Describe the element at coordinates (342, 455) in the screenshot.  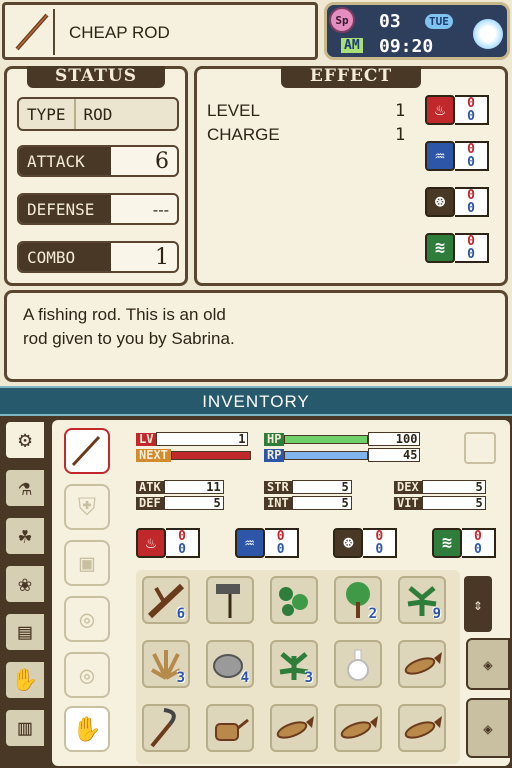
I see `rp-row: RP 45` at that location.